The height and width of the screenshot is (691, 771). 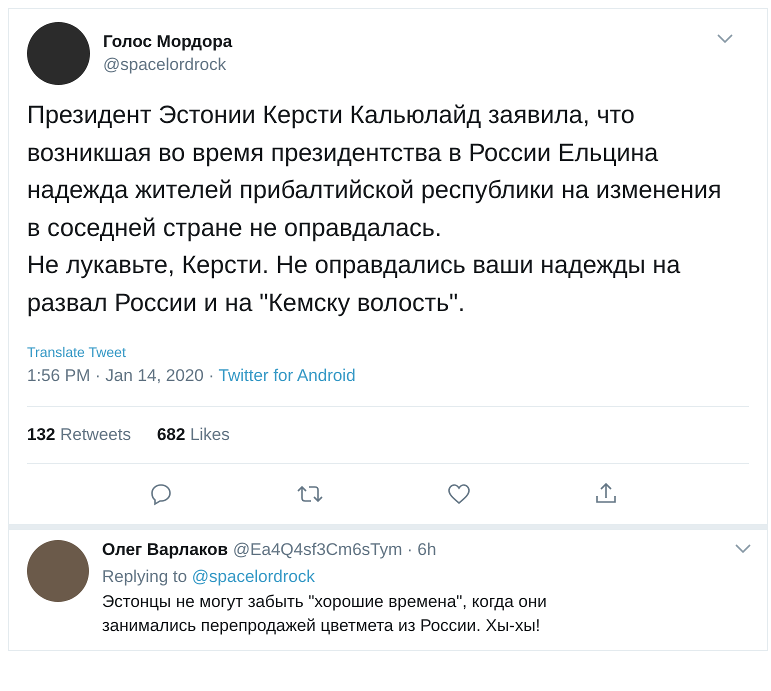 I want to click on replying-label: Replying to, so click(x=145, y=576).